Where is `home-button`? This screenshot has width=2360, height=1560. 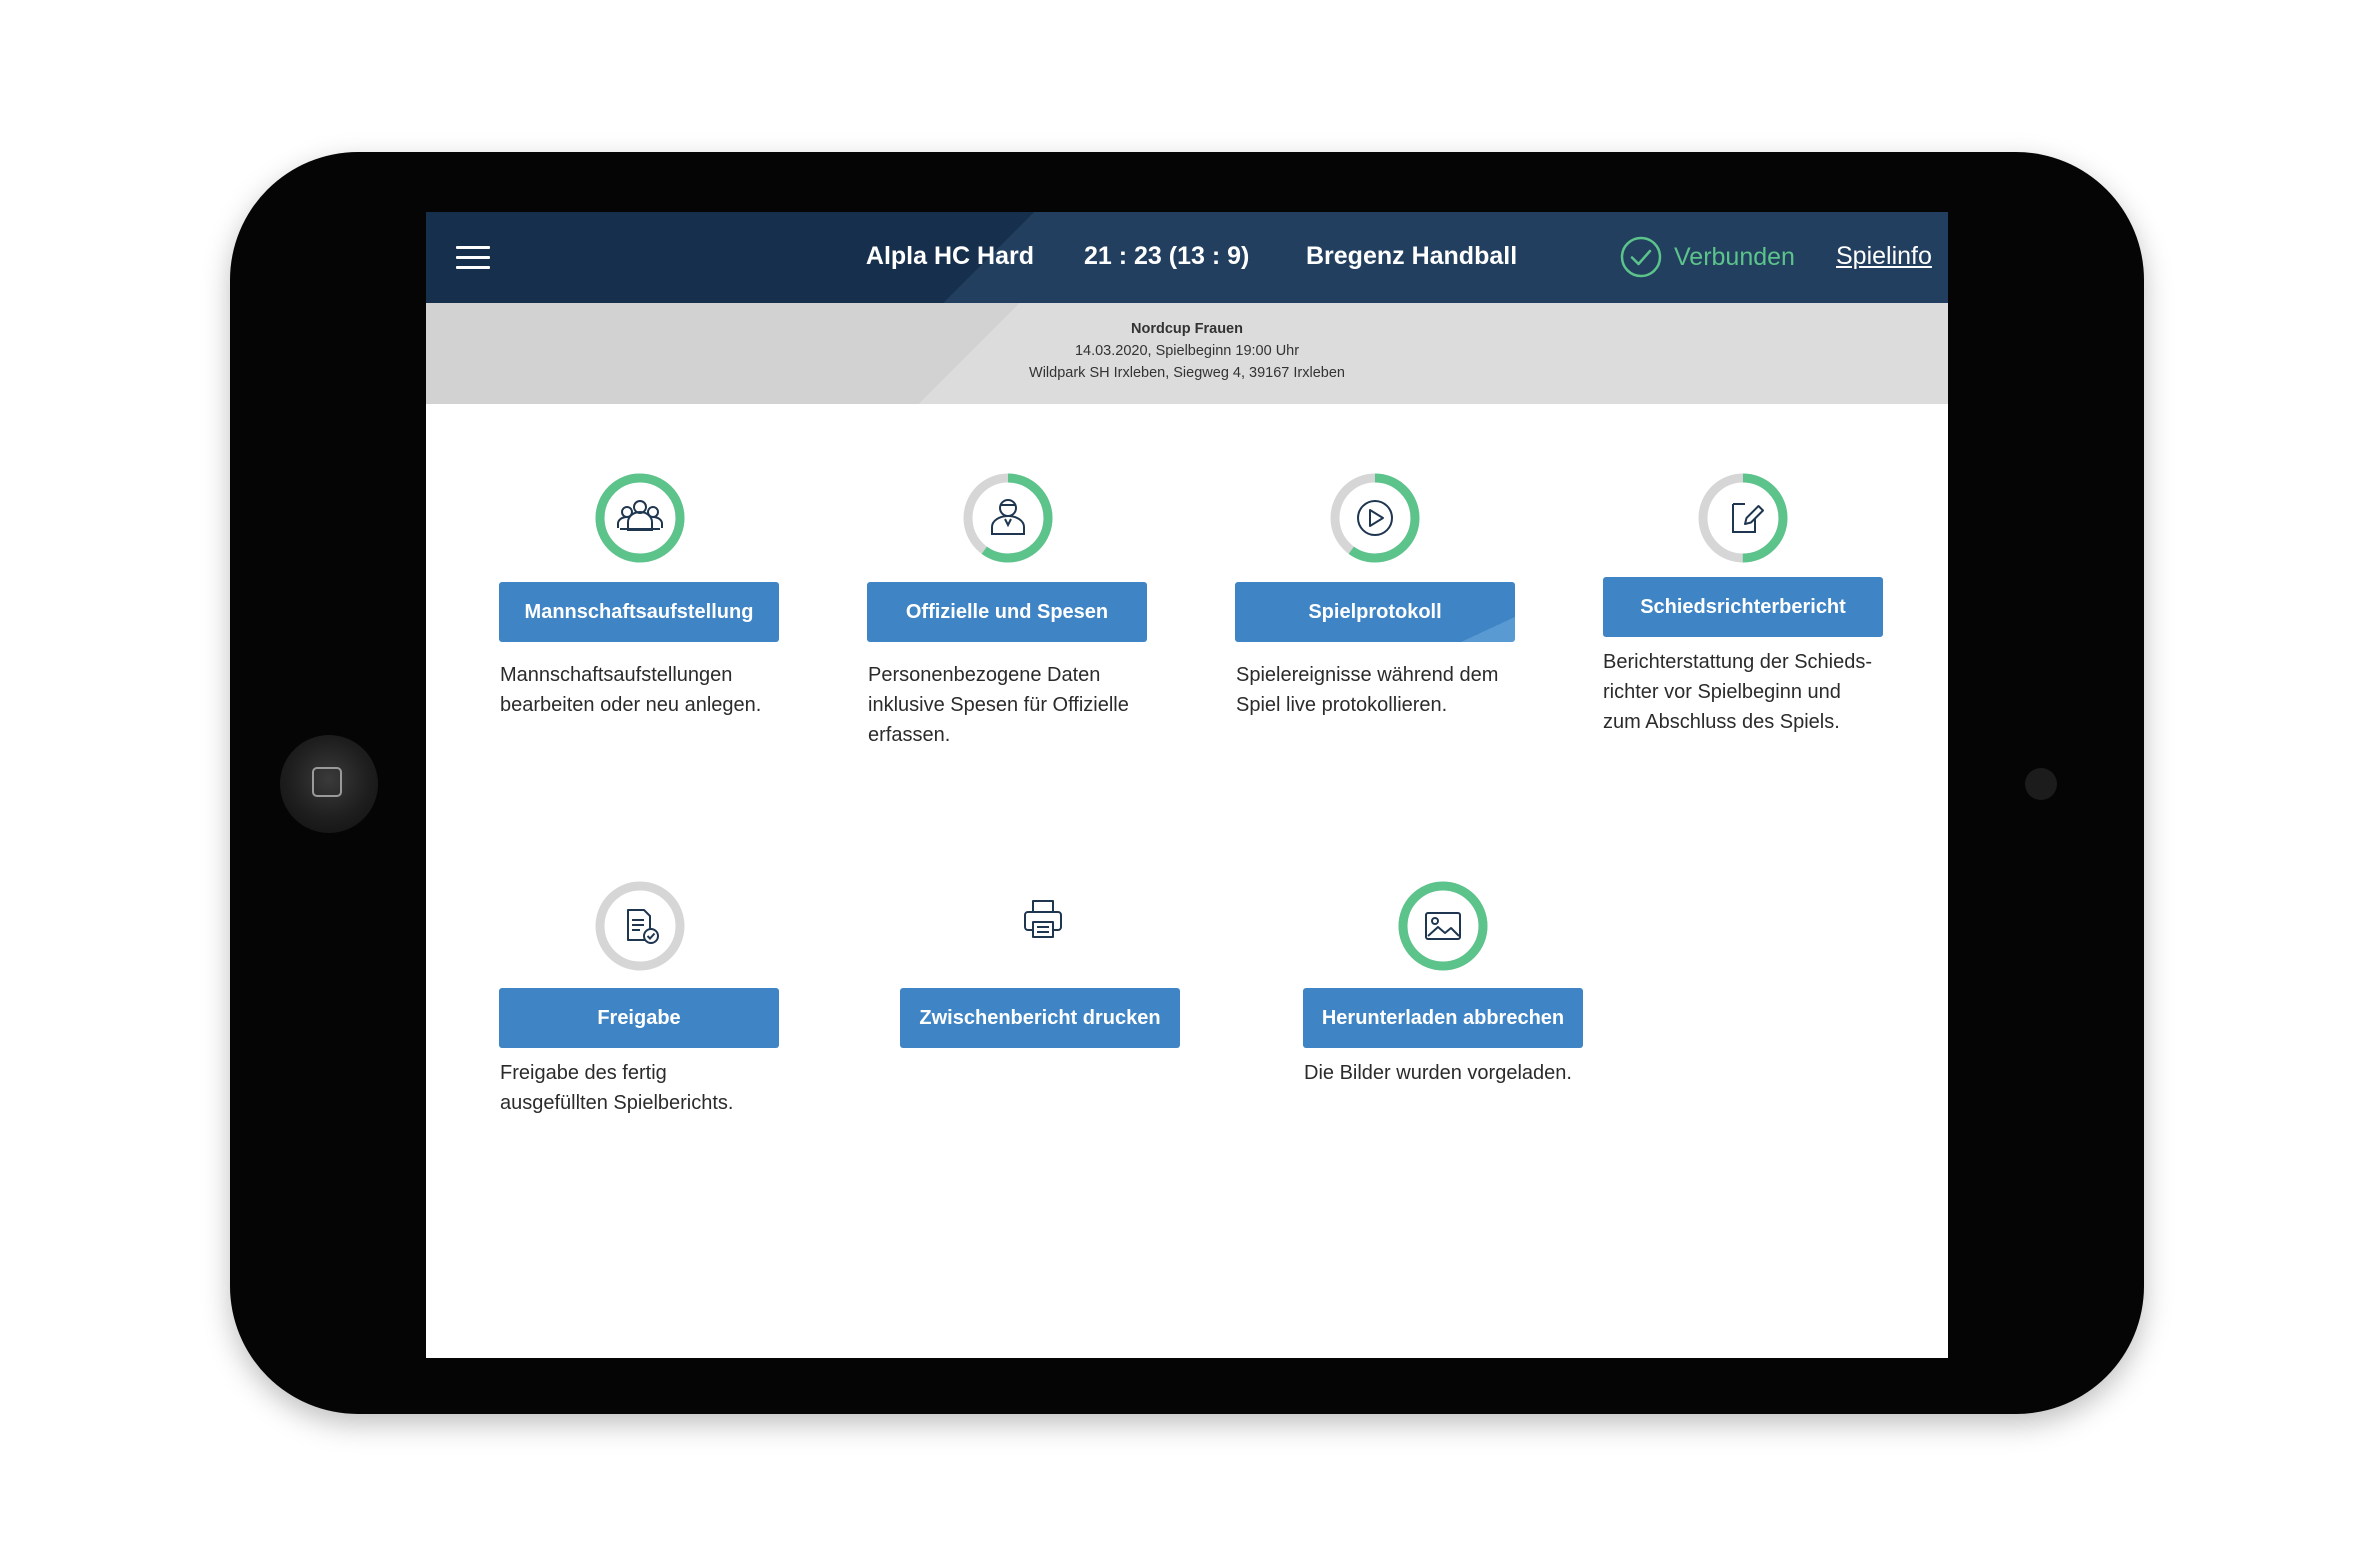 home-button is located at coordinates (329, 784).